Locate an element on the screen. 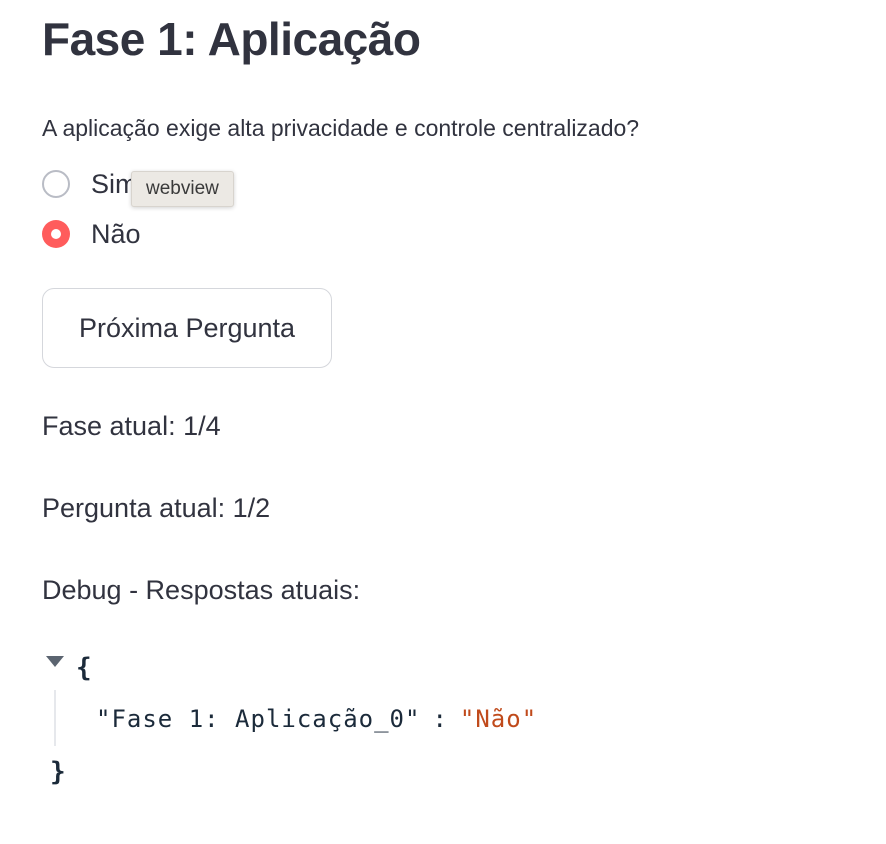 This screenshot has width=886, height=844. current-phase-text: Fase atual: 1/4 is located at coordinates (131, 426).